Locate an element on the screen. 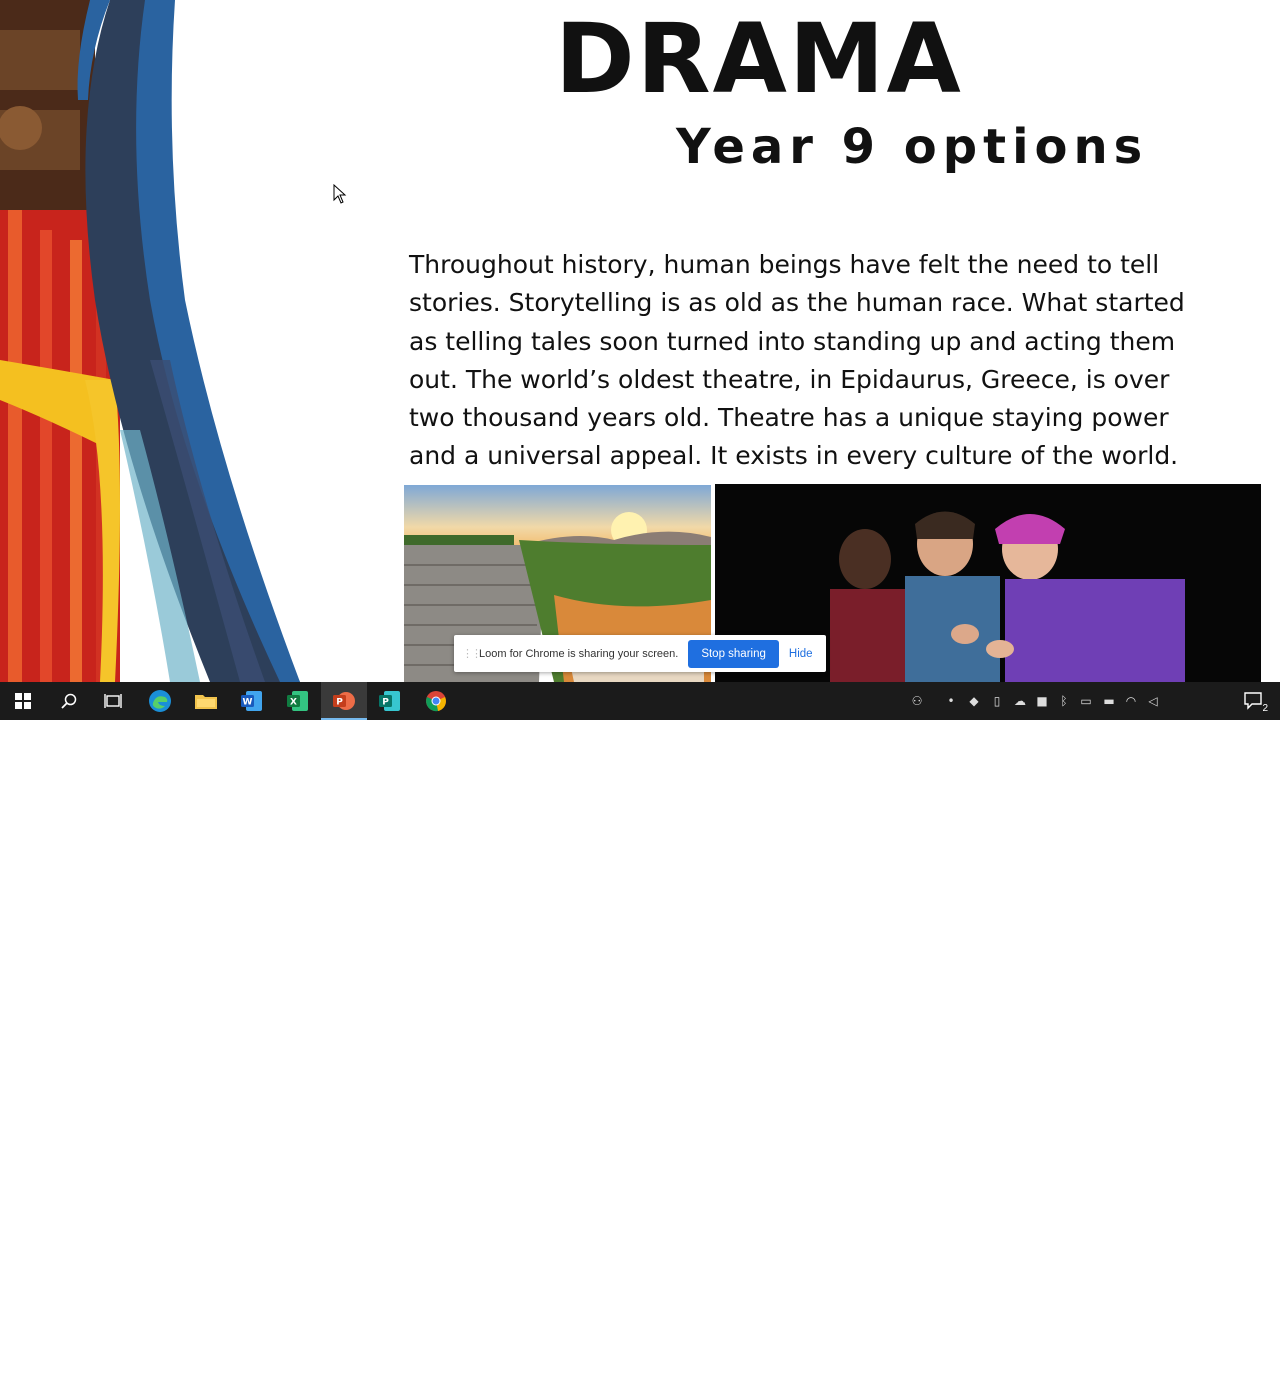 Image resolution: width=1280 pixels, height=1396 pixels. microphone-icon: • is located at coordinates (951, 701).